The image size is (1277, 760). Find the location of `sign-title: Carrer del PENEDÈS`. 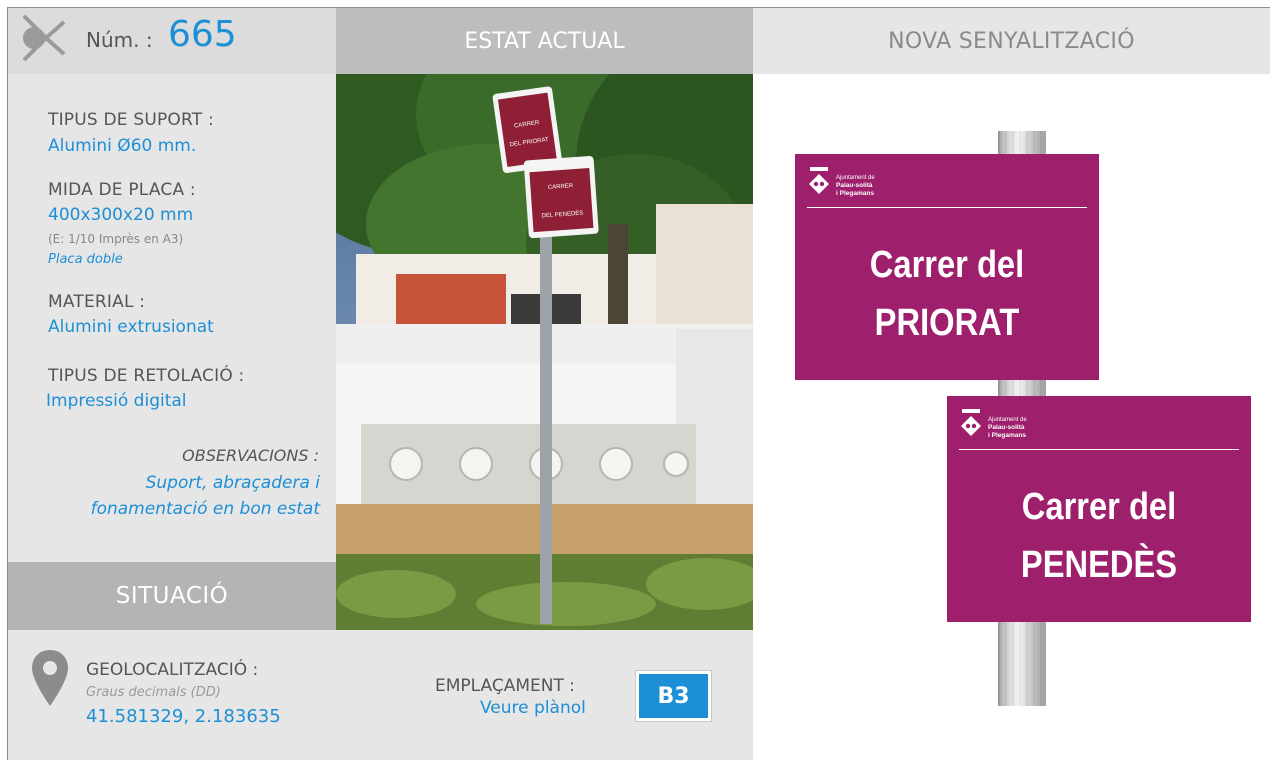

sign-title: Carrer del PENEDÈS is located at coordinates (1098, 536).